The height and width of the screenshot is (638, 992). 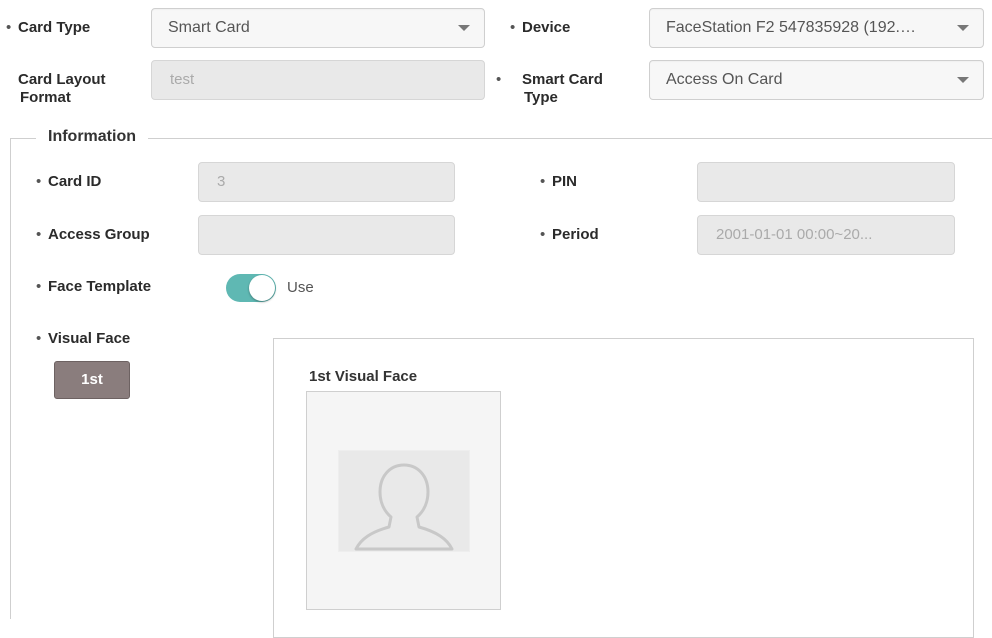 What do you see at coordinates (300, 287) in the screenshot?
I see `face-template-toggle-text: Use` at bounding box center [300, 287].